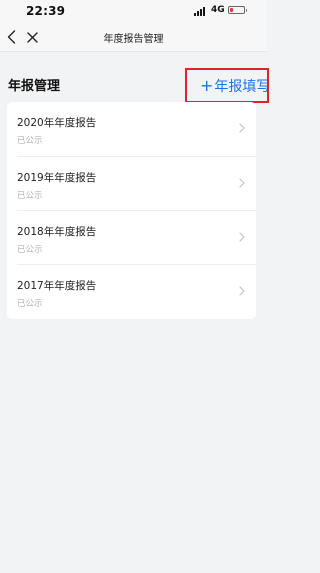  Describe the element at coordinates (57, 286) in the screenshot. I see `report-name: 2017年年度报告` at that location.